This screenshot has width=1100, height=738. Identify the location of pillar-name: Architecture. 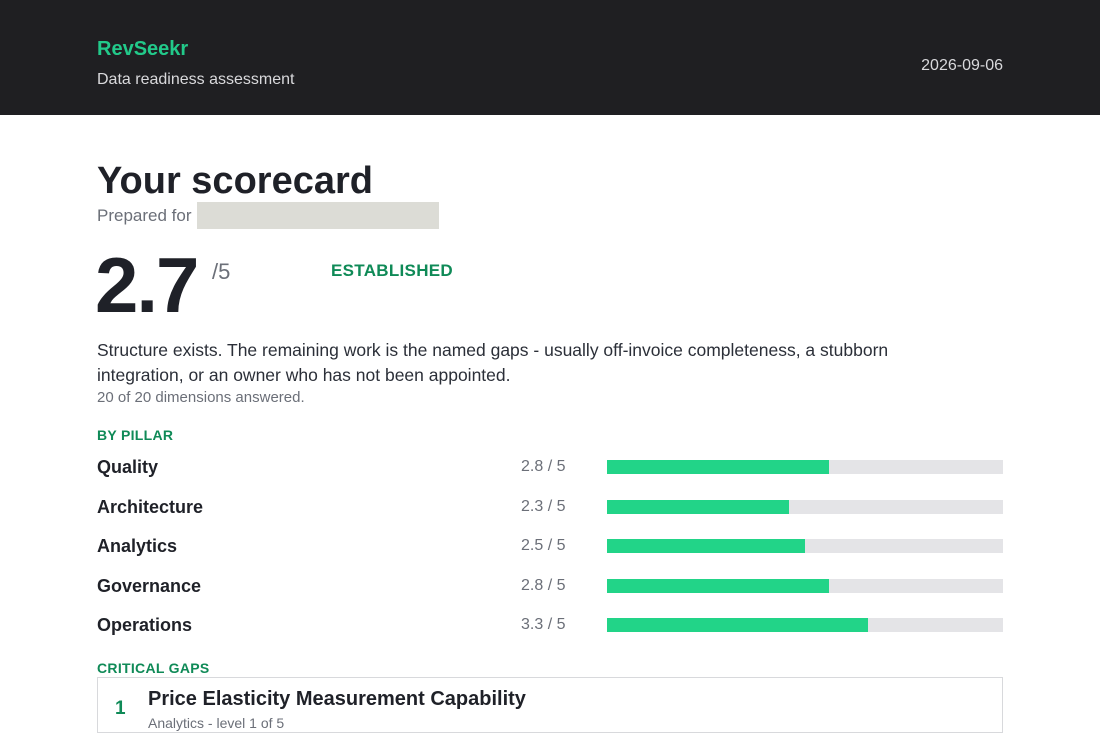
(150, 507).